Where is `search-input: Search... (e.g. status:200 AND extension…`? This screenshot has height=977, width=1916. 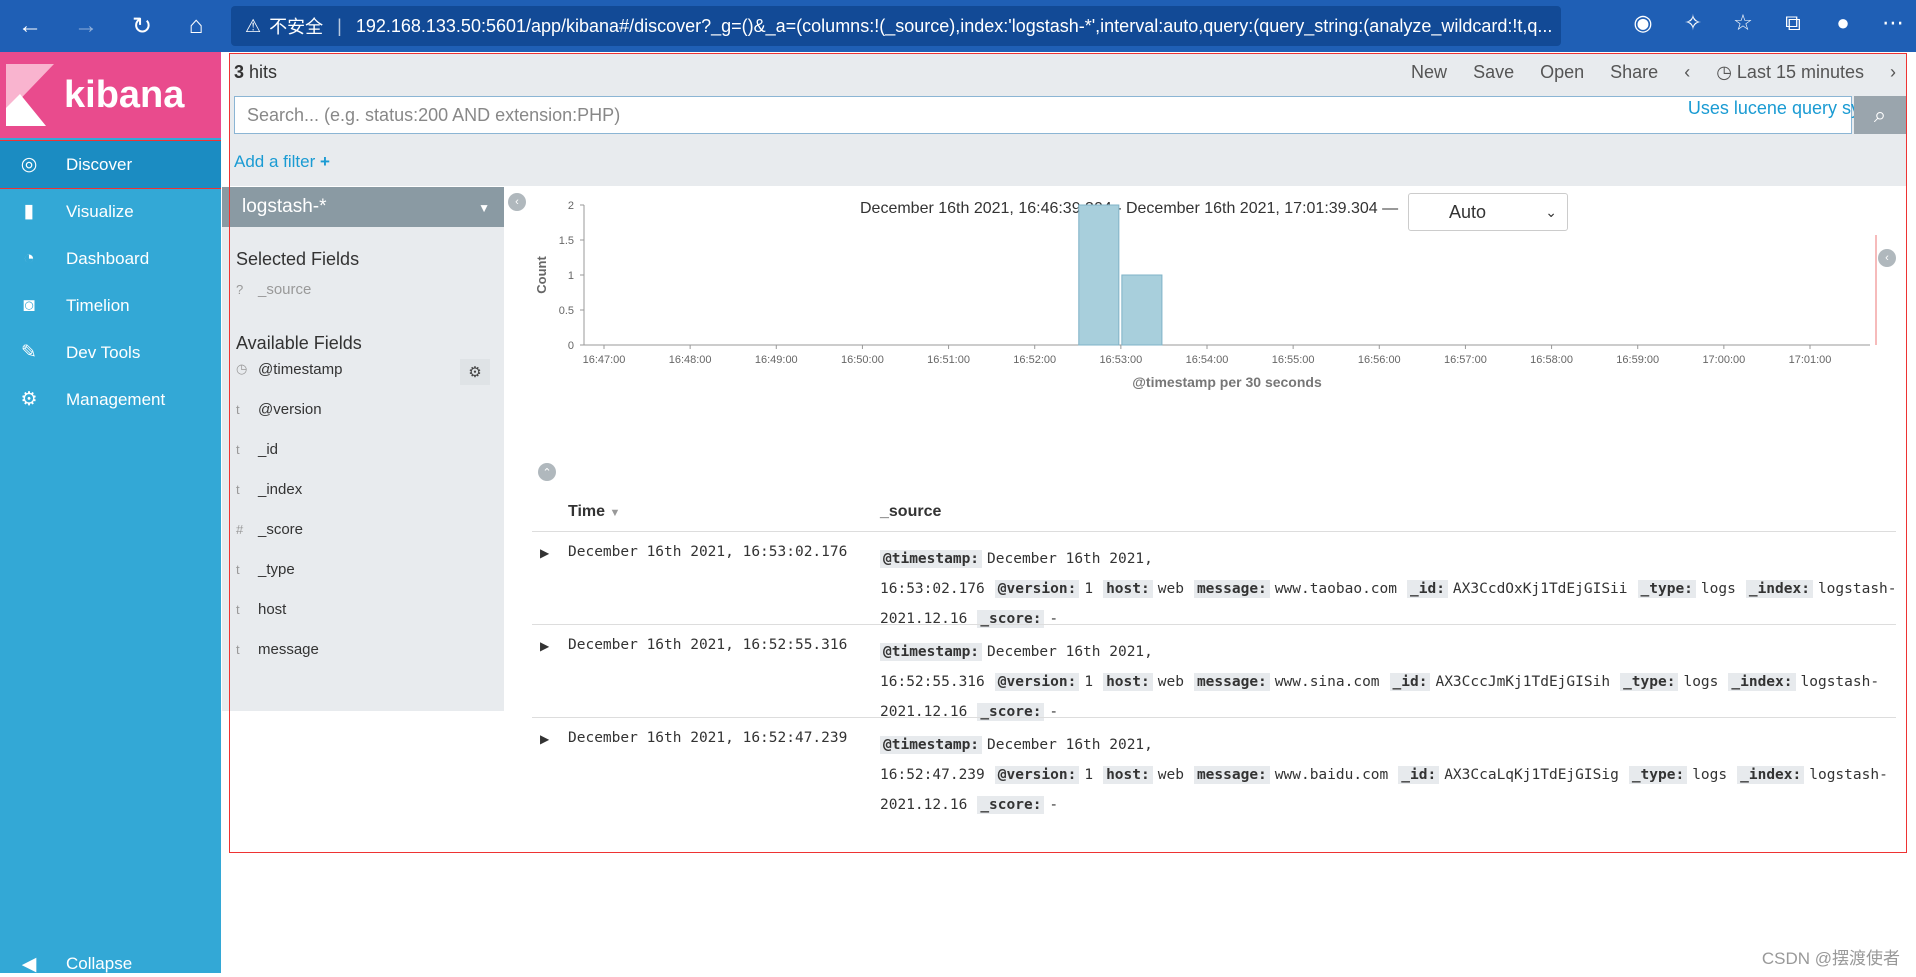
search-input: Search... (e.g. status:200 AND extension… is located at coordinates (1043, 115).